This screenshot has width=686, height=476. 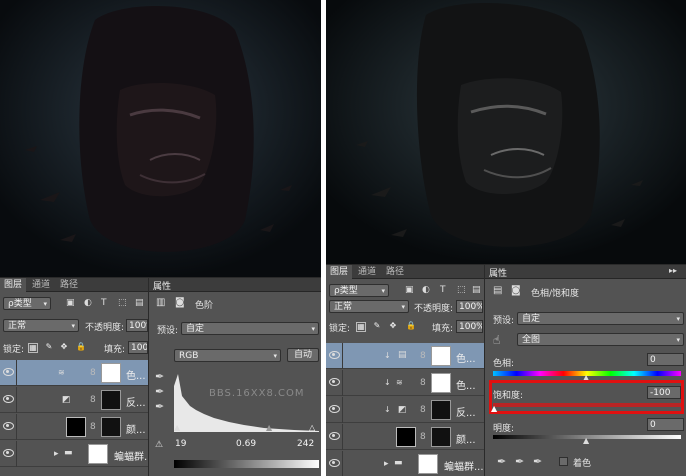 What do you see at coordinates (469, 326) in the screenshot?
I see `fill-input: 100%` at bounding box center [469, 326].